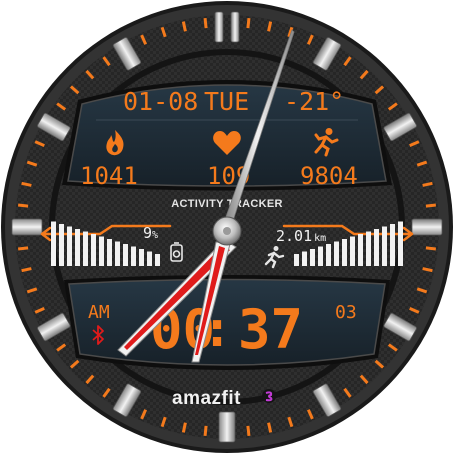 This screenshot has height=454, width=454. What do you see at coordinates (226, 101) in the screenshot?
I see `weekday: TUE` at bounding box center [226, 101].